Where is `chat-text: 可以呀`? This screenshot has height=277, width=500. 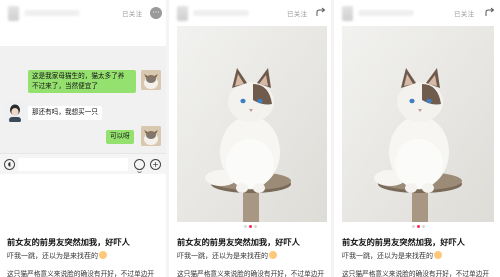 chat-text: 可以呀 is located at coordinates (120, 136).